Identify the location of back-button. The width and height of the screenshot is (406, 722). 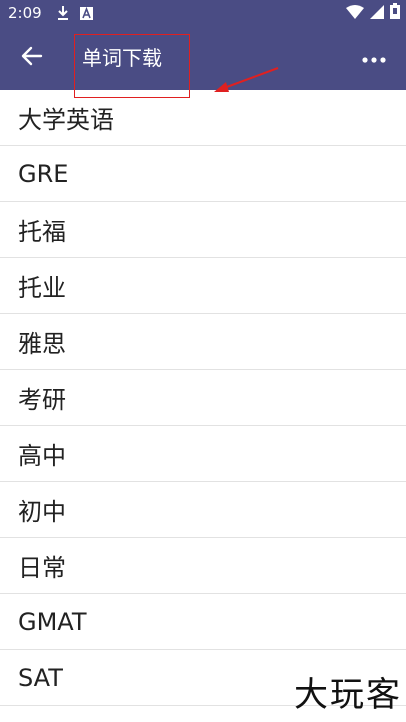
(32, 58).